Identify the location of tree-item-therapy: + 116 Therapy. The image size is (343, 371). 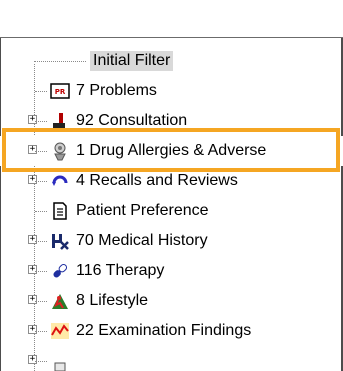
(171, 271).